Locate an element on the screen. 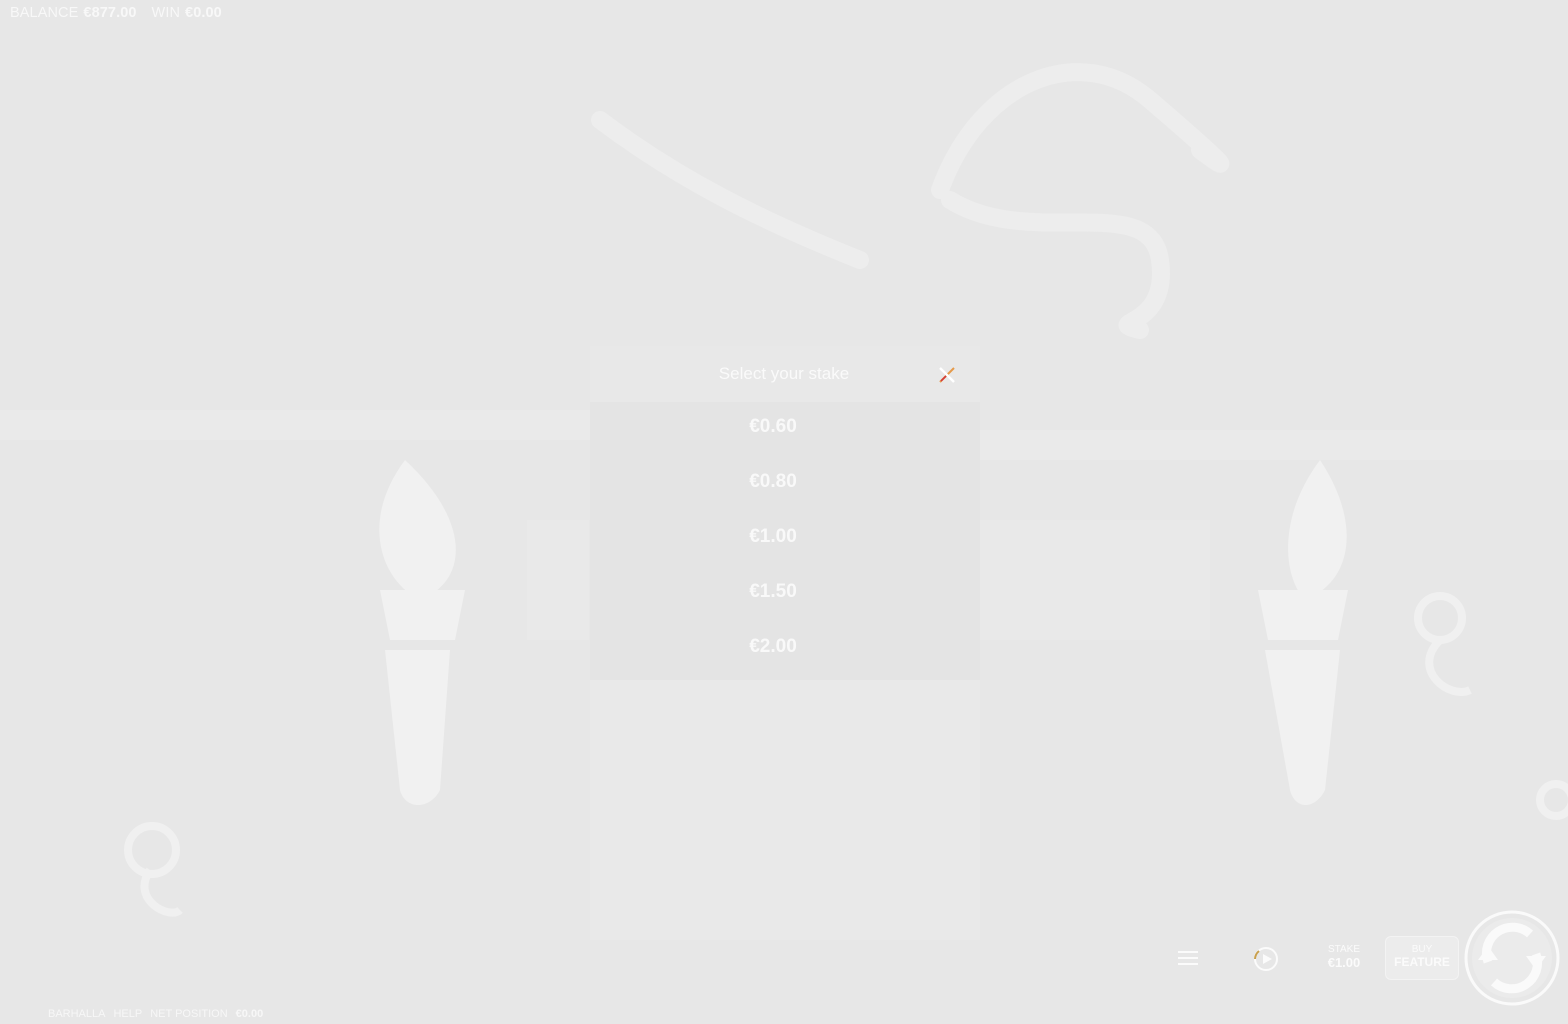  stake-label: STAKE is located at coordinates (1344, 949).